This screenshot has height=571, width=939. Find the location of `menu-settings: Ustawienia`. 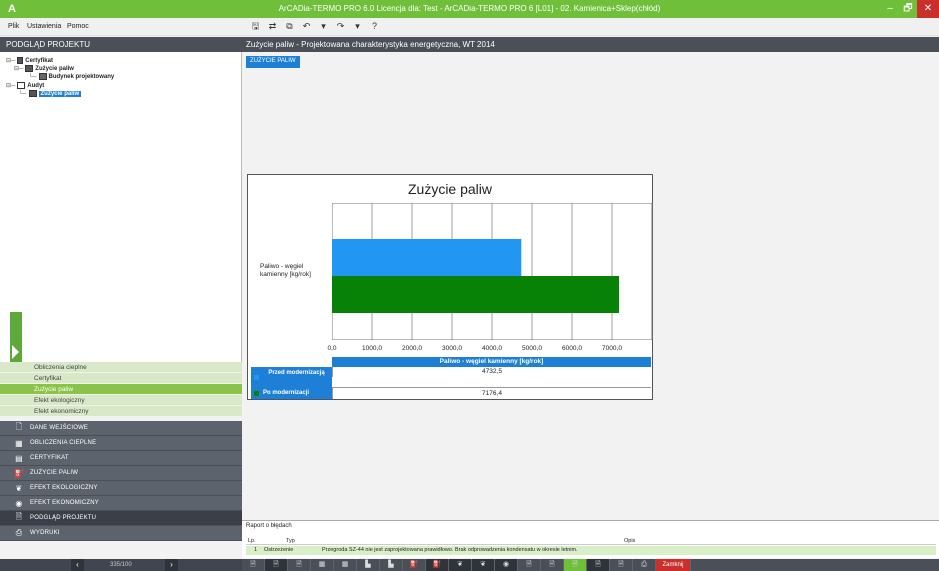

menu-settings: Ustawienia is located at coordinates (44, 26).